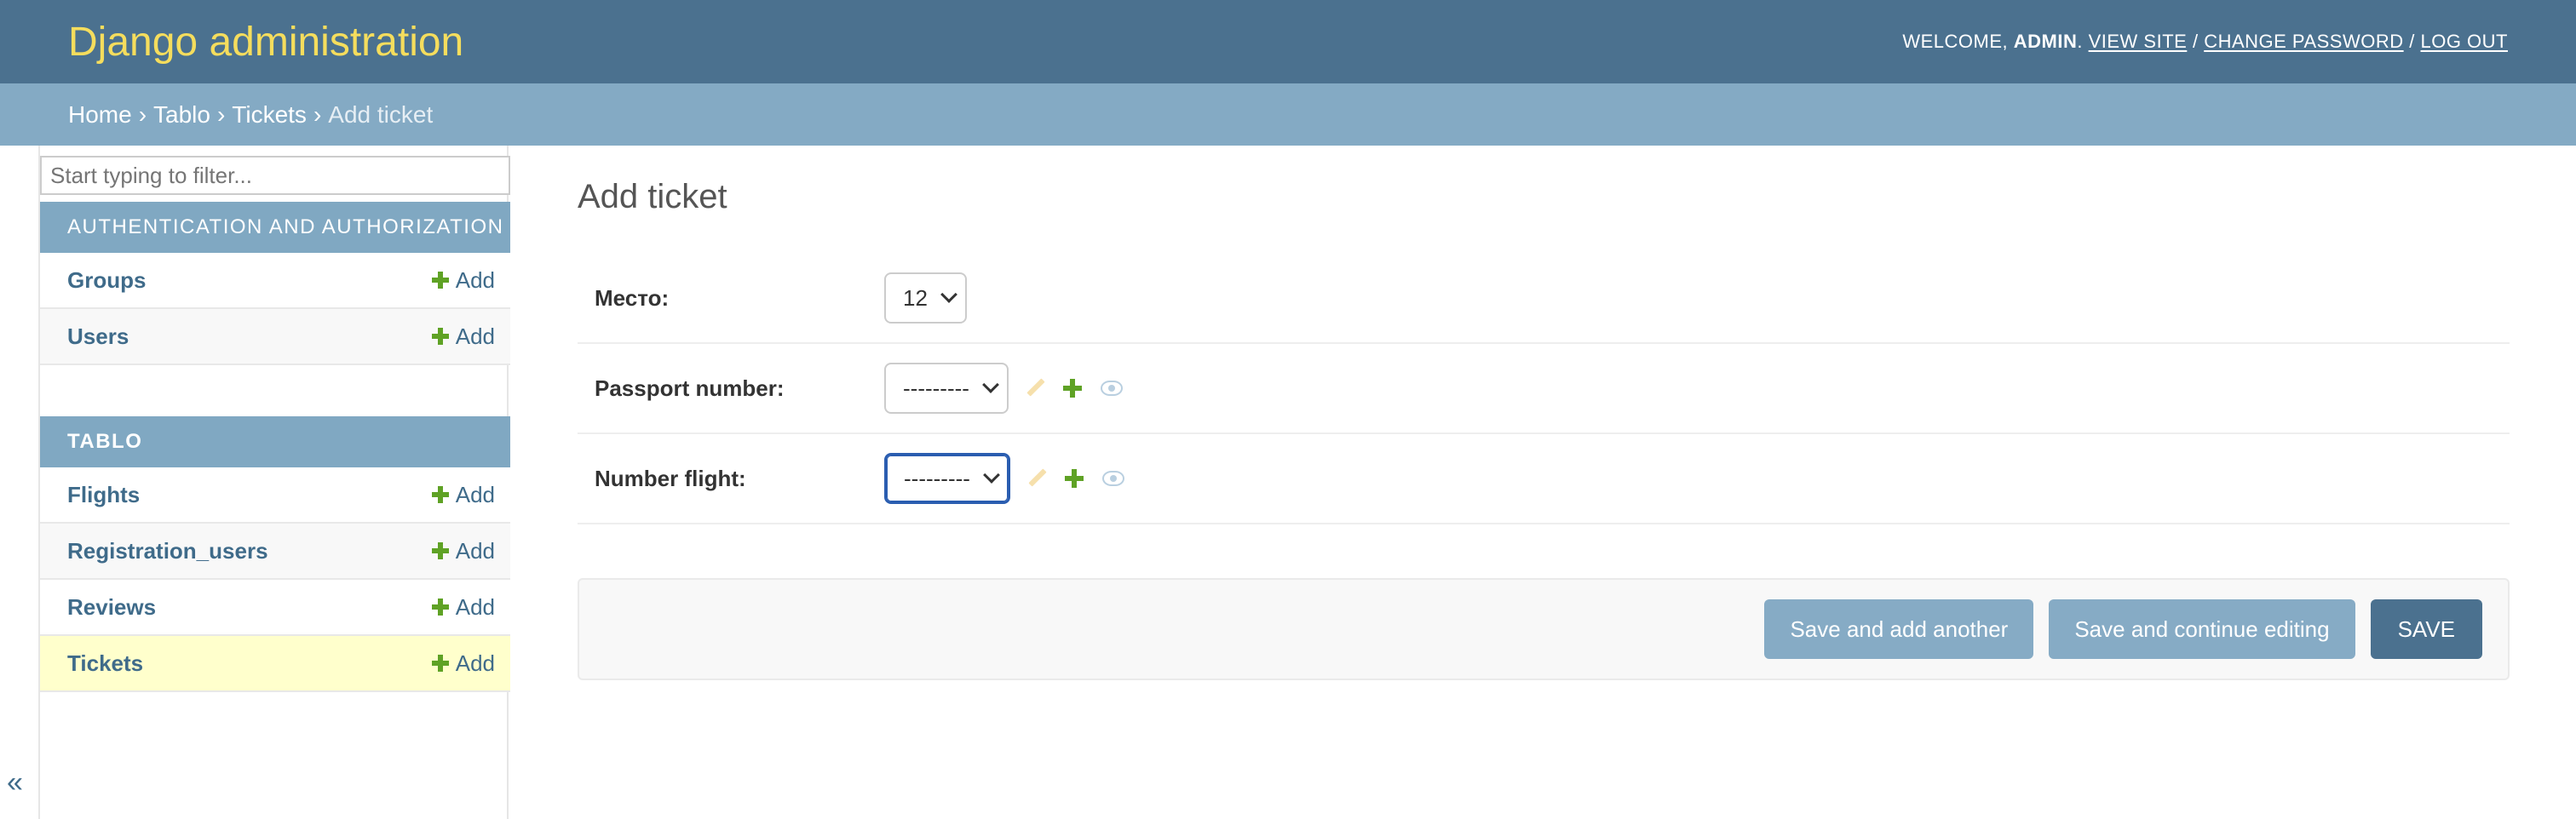  What do you see at coordinates (1958, 41) in the screenshot?
I see `welcome-text: WELCOME,` at bounding box center [1958, 41].